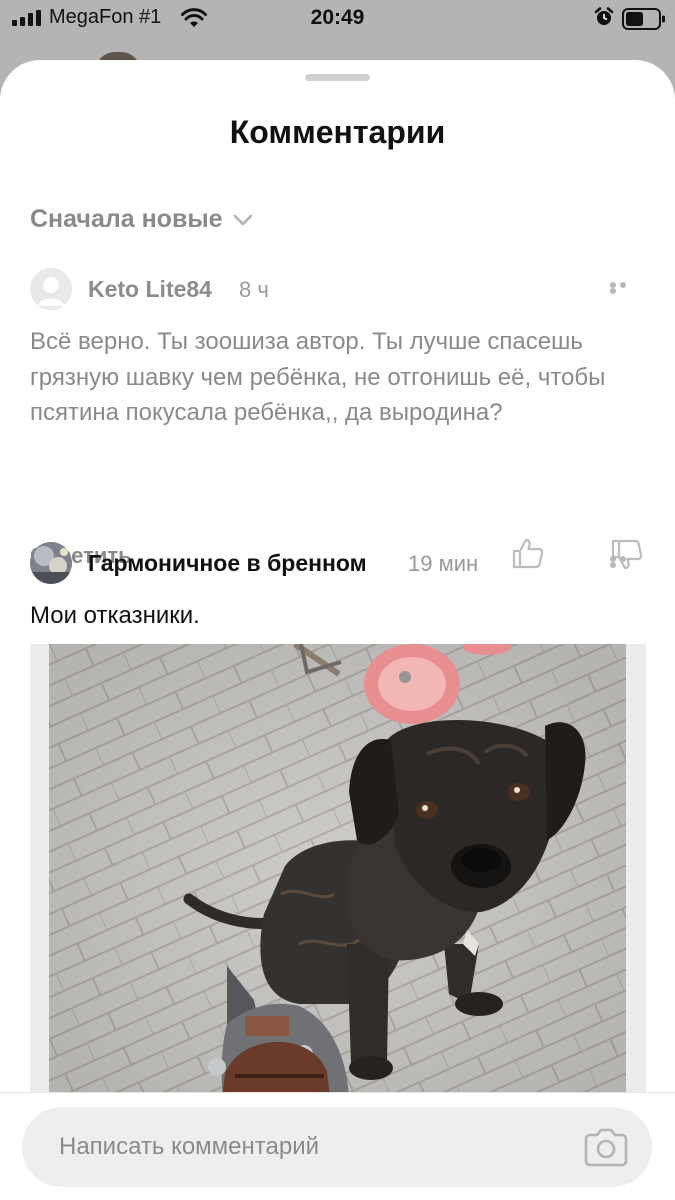 This screenshot has height=1200, width=675. I want to click on chevron-down-icon, so click(242, 219).